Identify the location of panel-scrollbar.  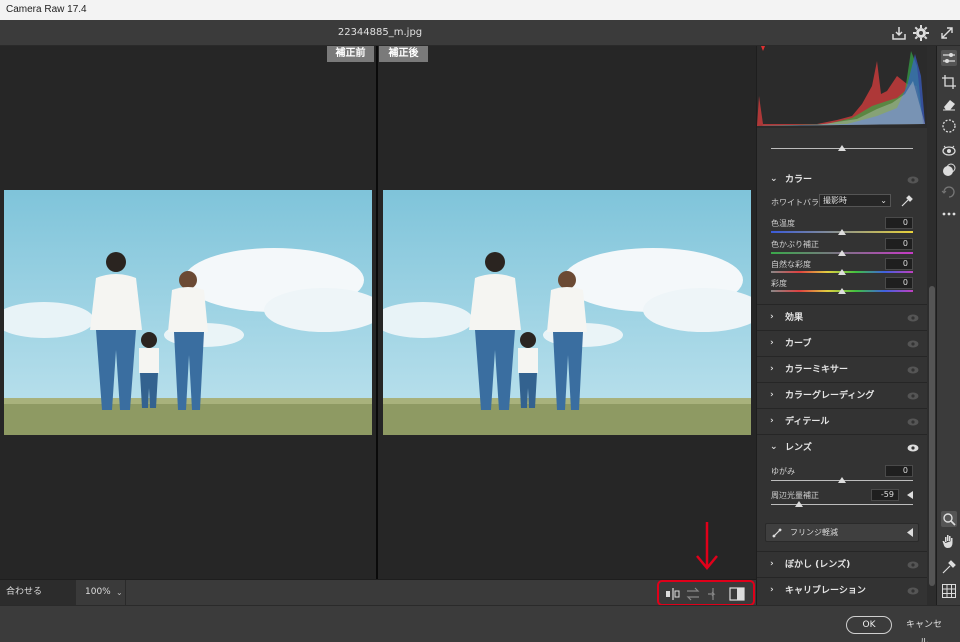
(931, 325).